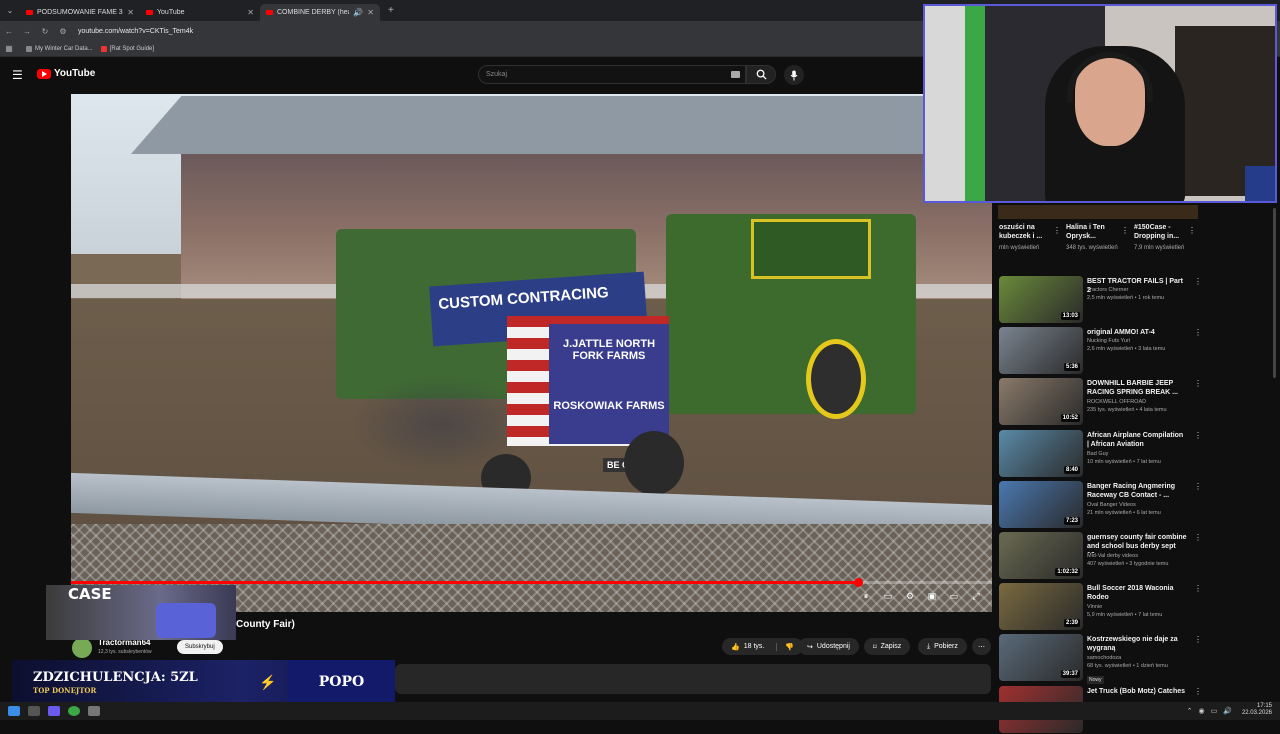  Describe the element at coordinates (27, 31) in the screenshot. I see `forward-icon: →` at that location.